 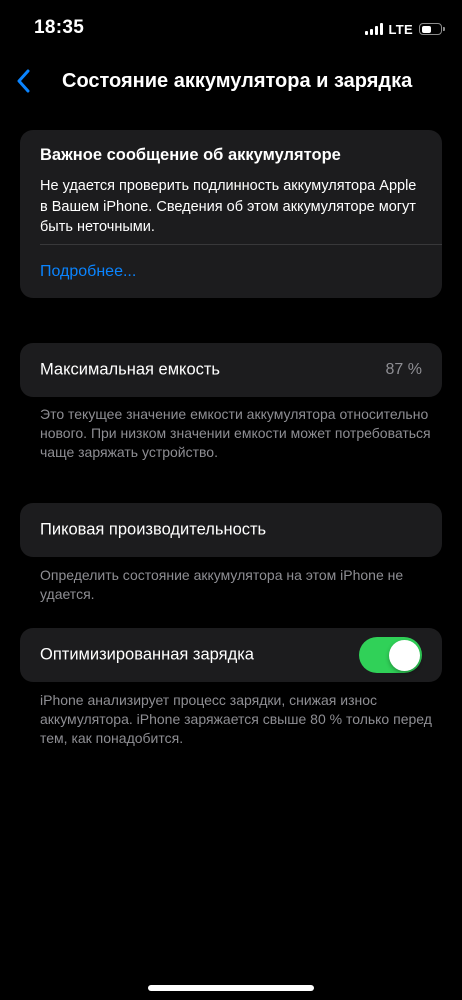 I want to click on network-type: LTE, so click(x=400, y=29).